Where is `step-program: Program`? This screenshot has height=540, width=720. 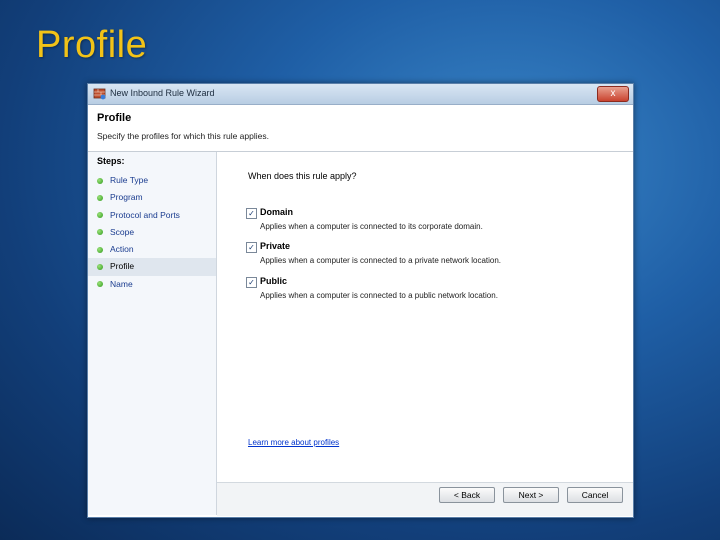 step-program: Program is located at coordinates (152, 197).